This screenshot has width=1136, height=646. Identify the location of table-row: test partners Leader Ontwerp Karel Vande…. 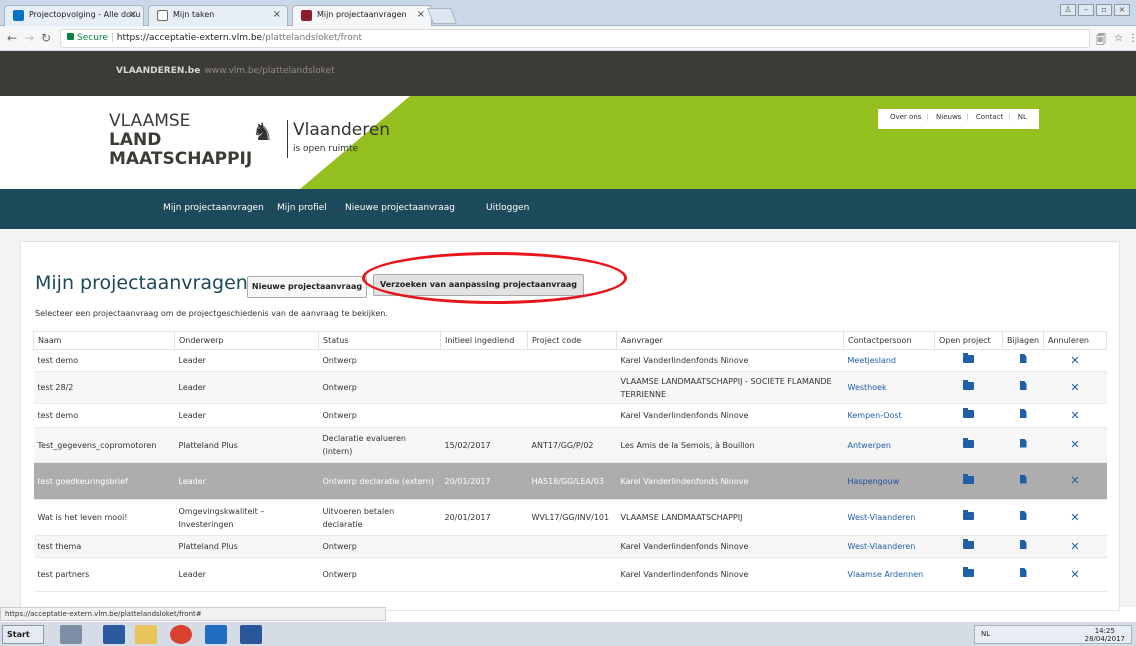
(570, 574).